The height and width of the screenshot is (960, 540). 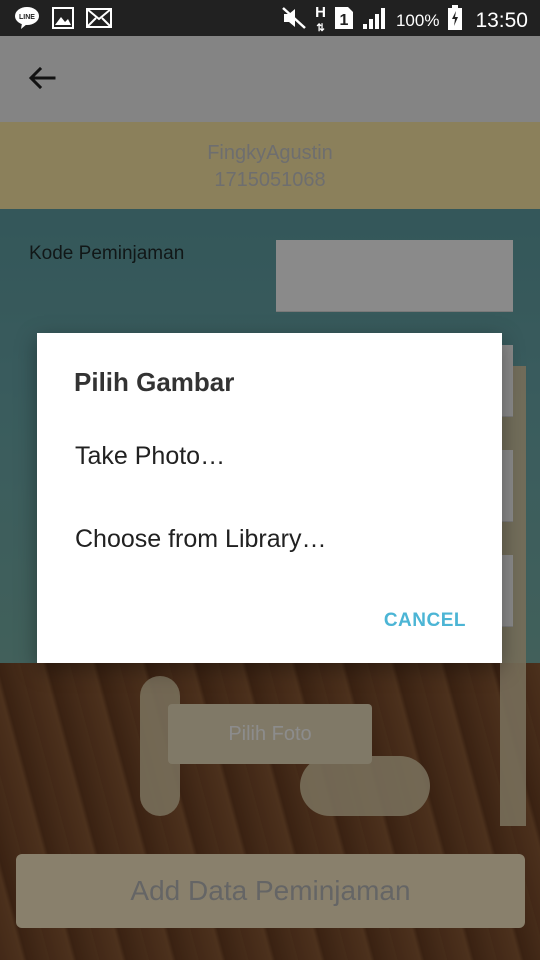 What do you see at coordinates (417, 20) in the screenshot?
I see `battery-percent: 100%` at bounding box center [417, 20].